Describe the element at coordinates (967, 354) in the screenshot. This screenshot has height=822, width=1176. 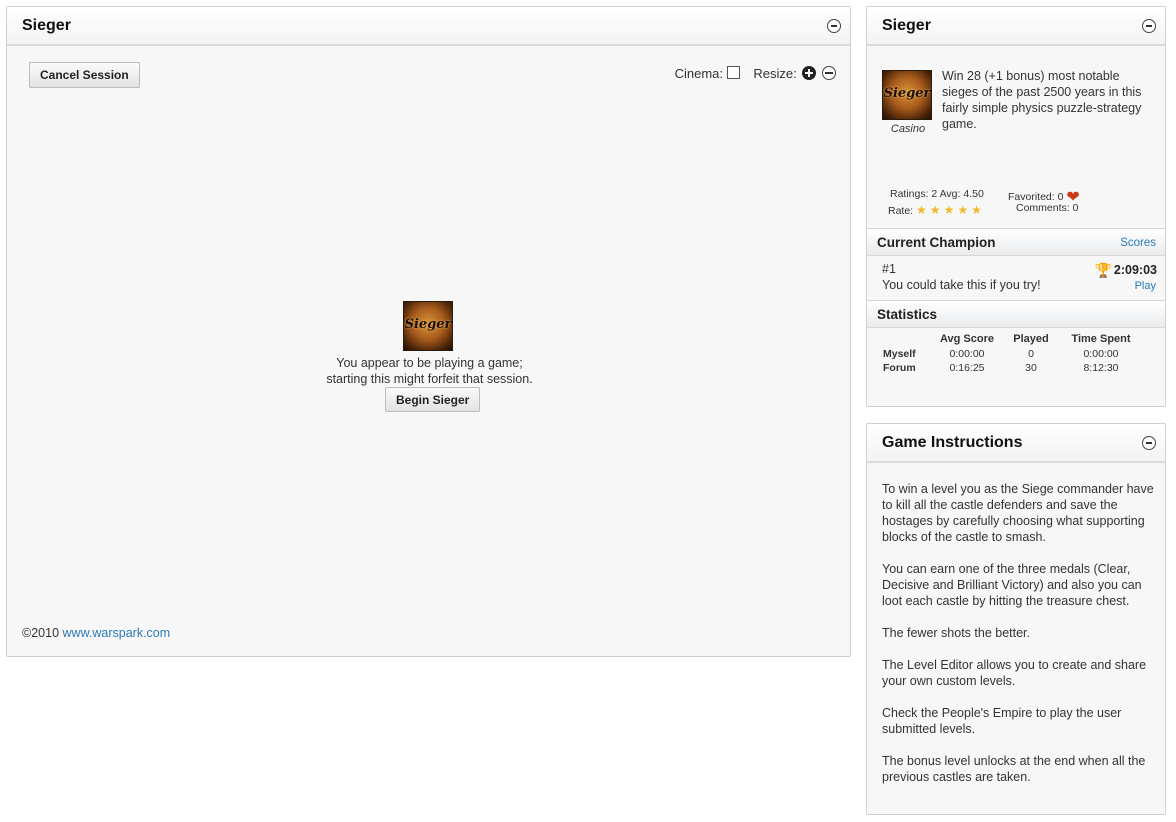
I see `stats-avg-score: 0:00:00` at that location.